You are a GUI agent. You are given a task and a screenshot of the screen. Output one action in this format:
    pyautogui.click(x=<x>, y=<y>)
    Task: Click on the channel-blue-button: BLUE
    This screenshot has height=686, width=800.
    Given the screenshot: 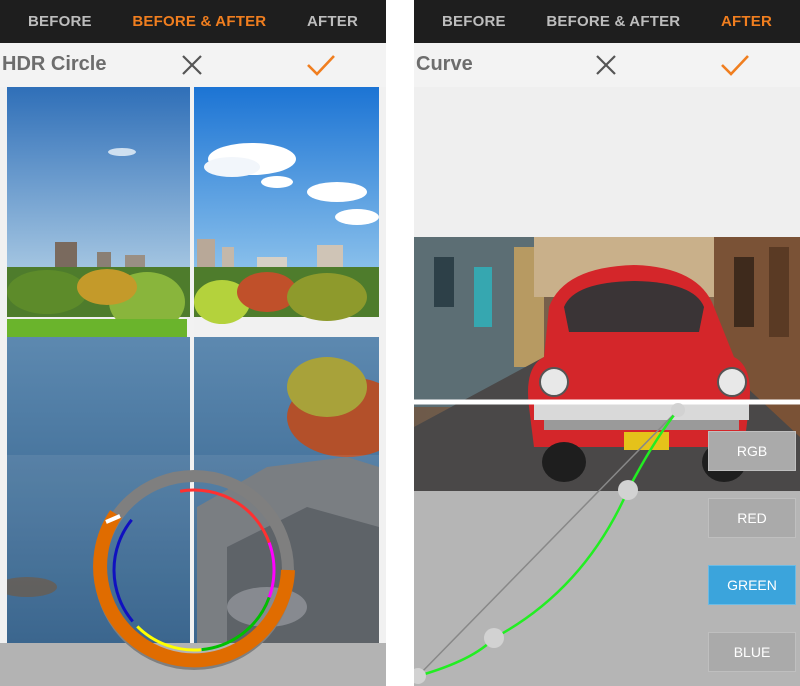 What is the action you would take?
    pyautogui.click(x=752, y=652)
    